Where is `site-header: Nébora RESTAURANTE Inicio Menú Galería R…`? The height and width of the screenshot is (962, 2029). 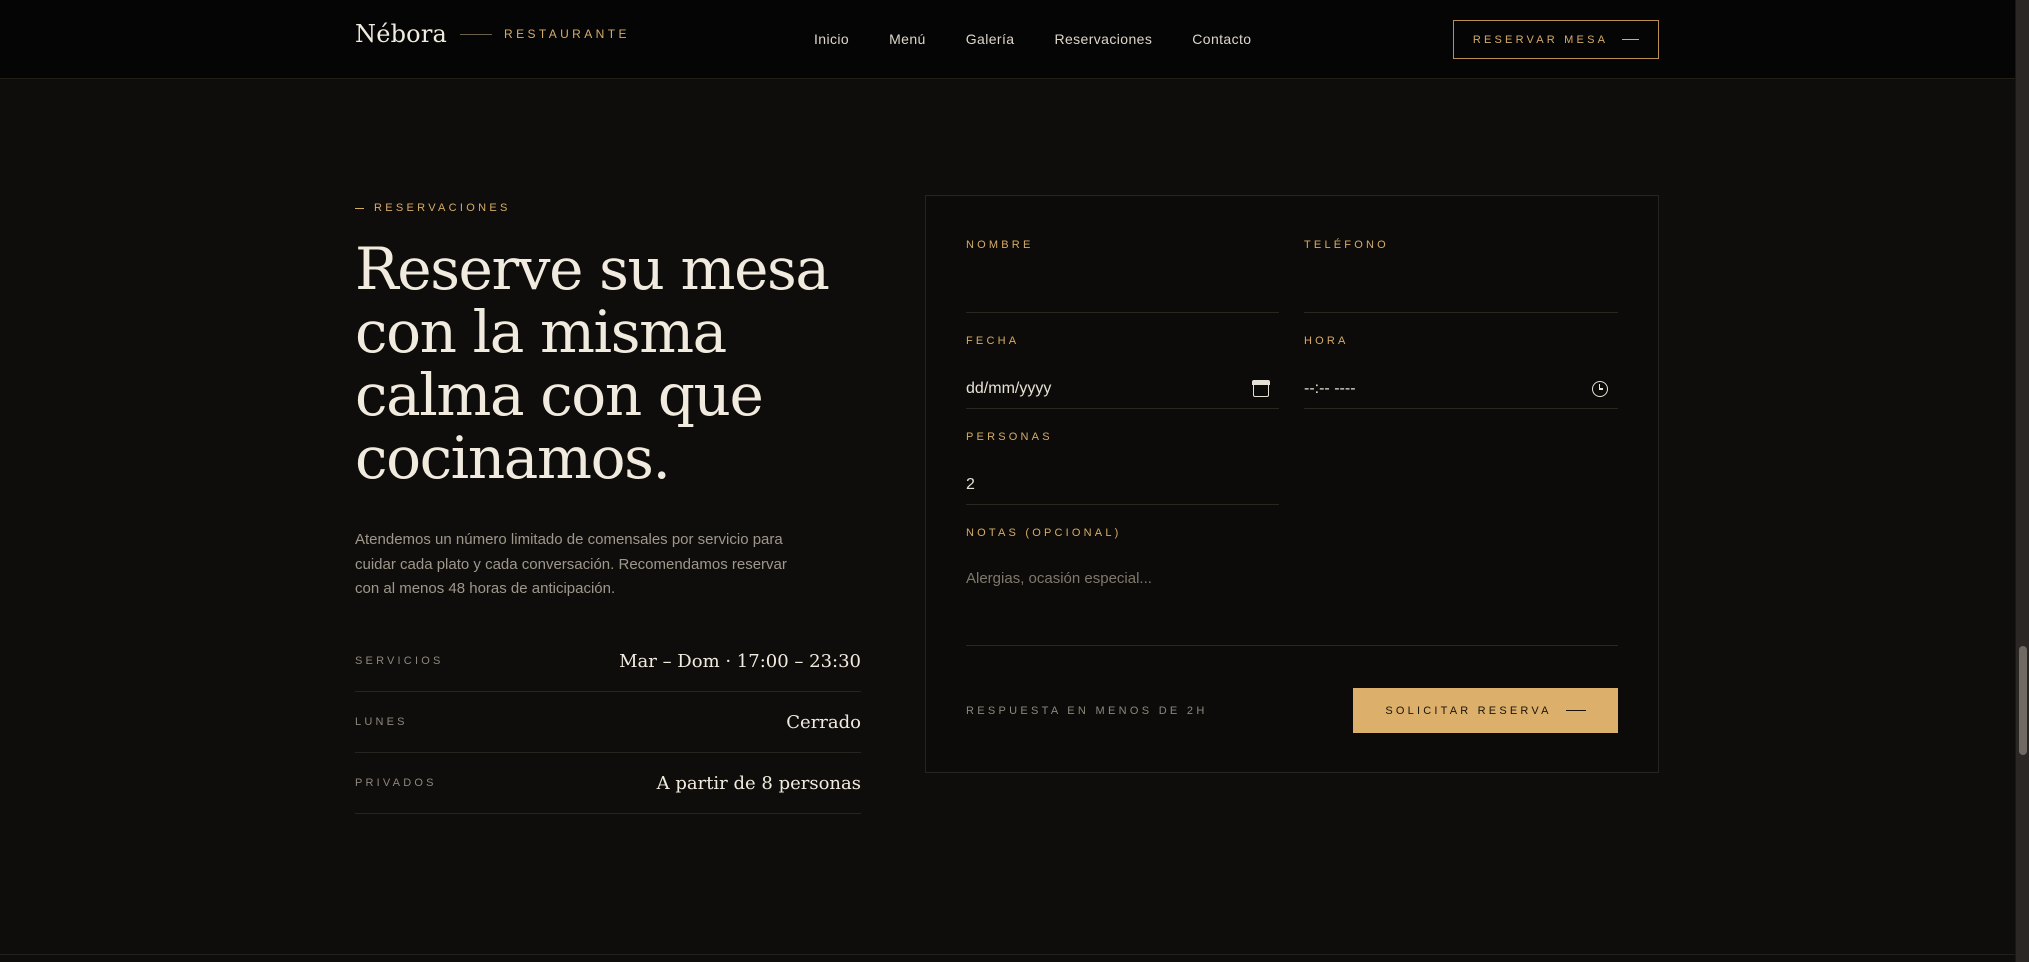
site-header: Nébora RESTAURANTE Inicio Menú Galería R… is located at coordinates (1007, 39).